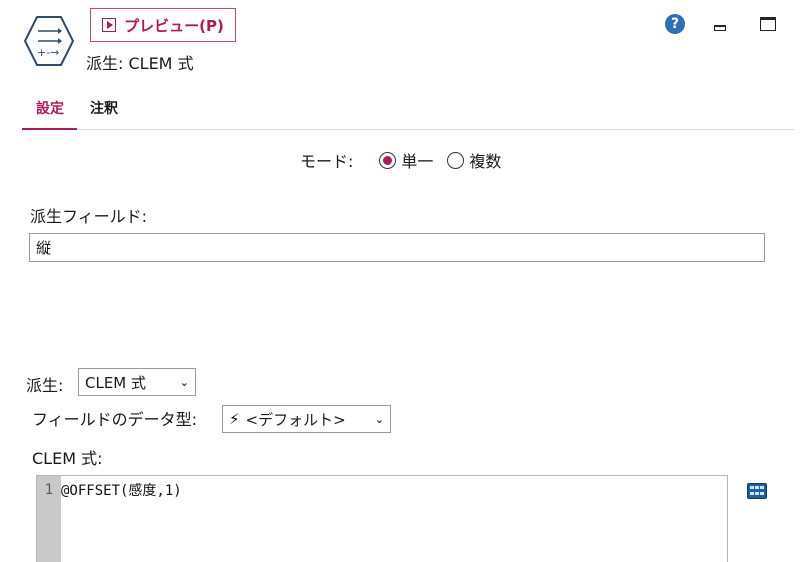  I want to click on field-type-value: <デフォルト>, so click(295, 419).